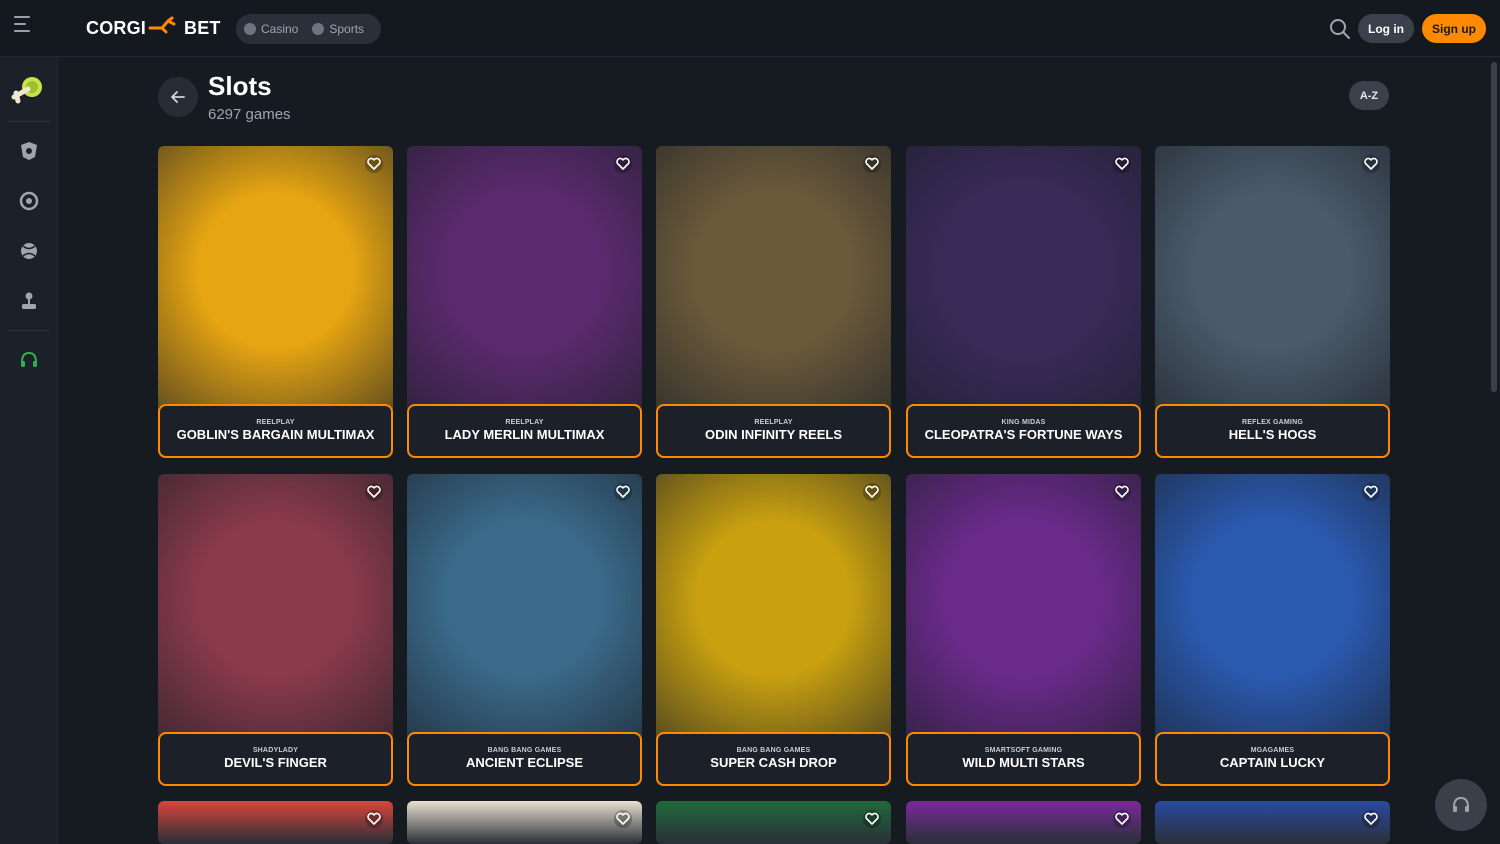 This screenshot has width=1500, height=844. What do you see at coordinates (1023, 630) in the screenshot?
I see `game-card: SMARTSOFT GAMING WILD MULTI STARS` at bounding box center [1023, 630].